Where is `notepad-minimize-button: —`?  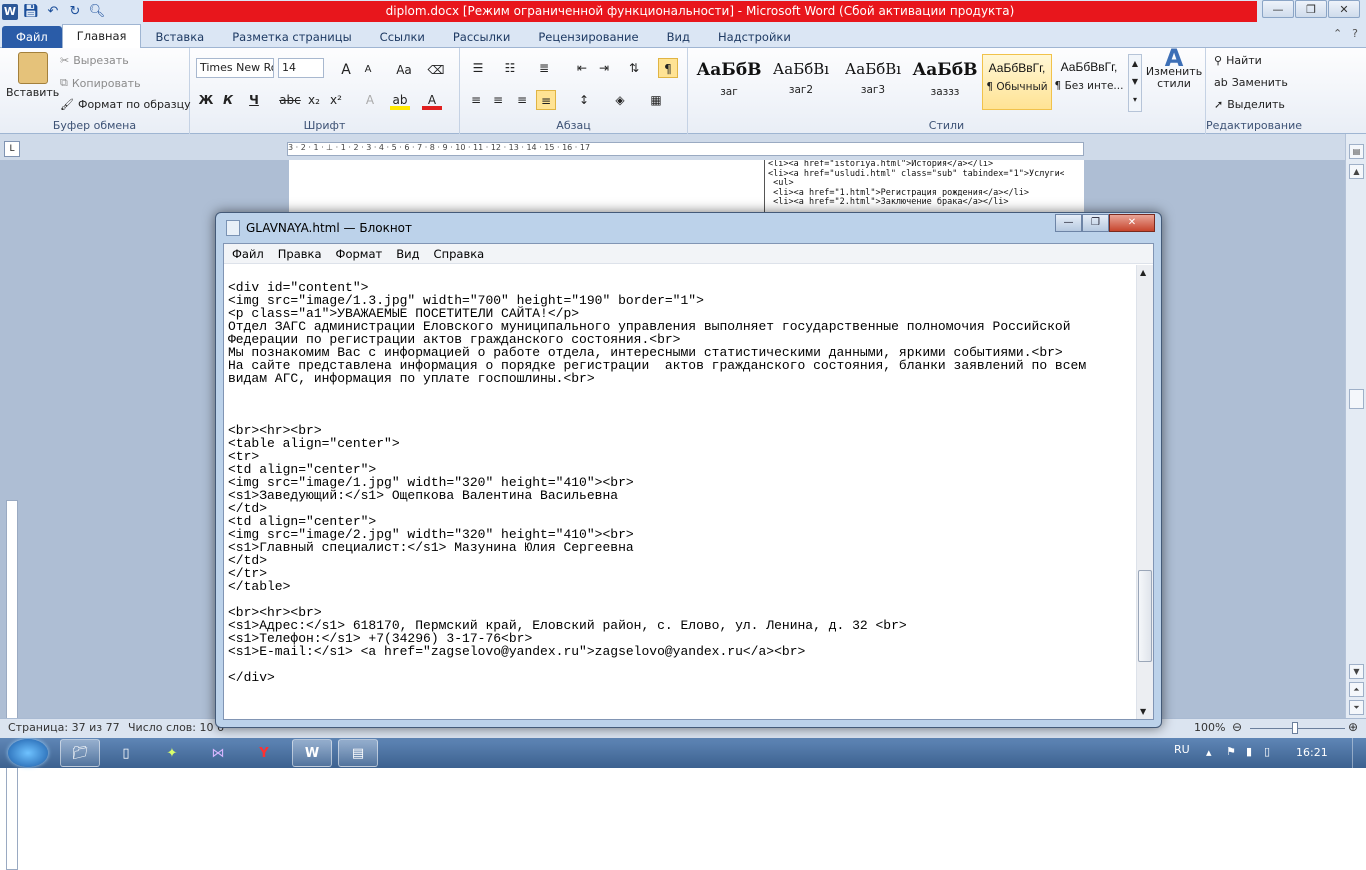
notepad-minimize-button: — is located at coordinates (1068, 223).